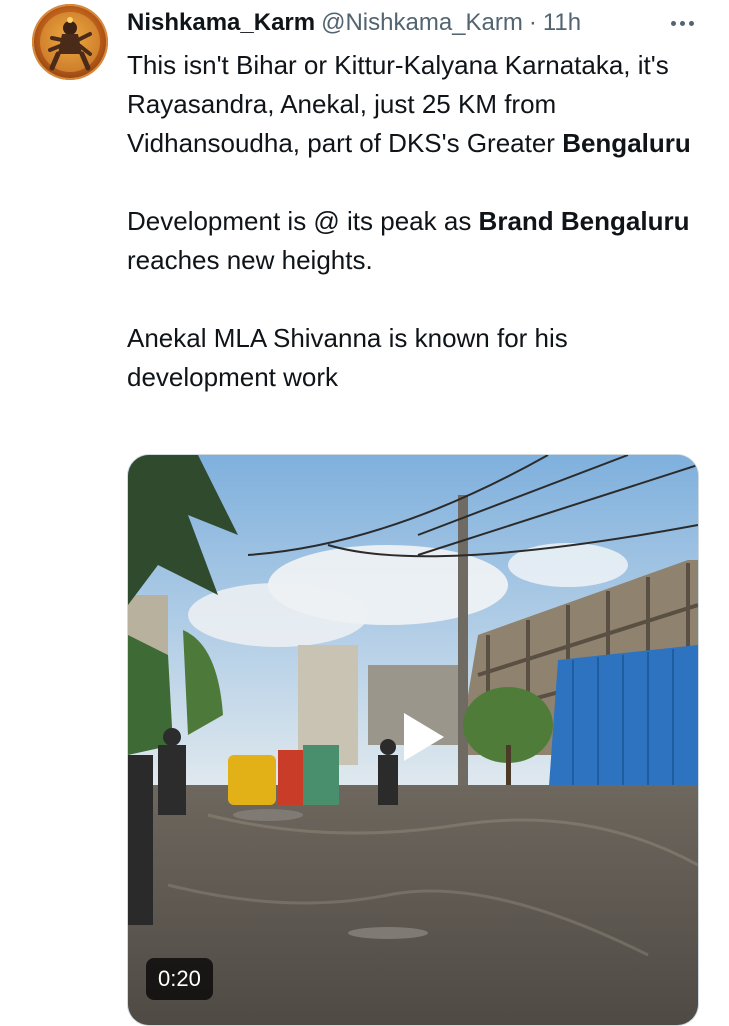 The height and width of the screenshot is (1026, 729). Describe the element at coordinates (584, 221) in the screenshot. I see `tweet-text-bold: Brand Bengaluru` at that location.